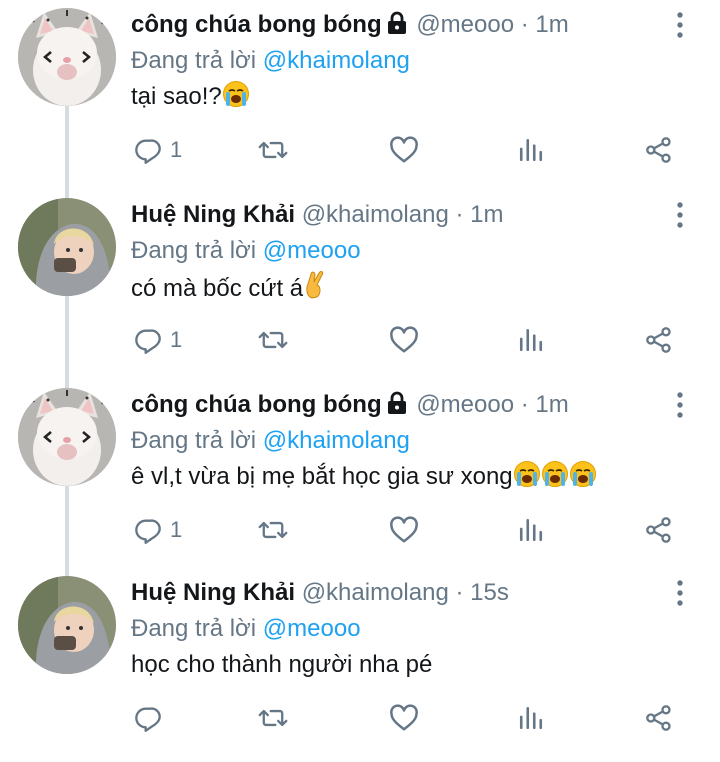  What do you see at coordinates (217, 288) in the screenshot?
I see `tweet-text-content: có mà bốc cứt á` at bounding box center [217, 288].